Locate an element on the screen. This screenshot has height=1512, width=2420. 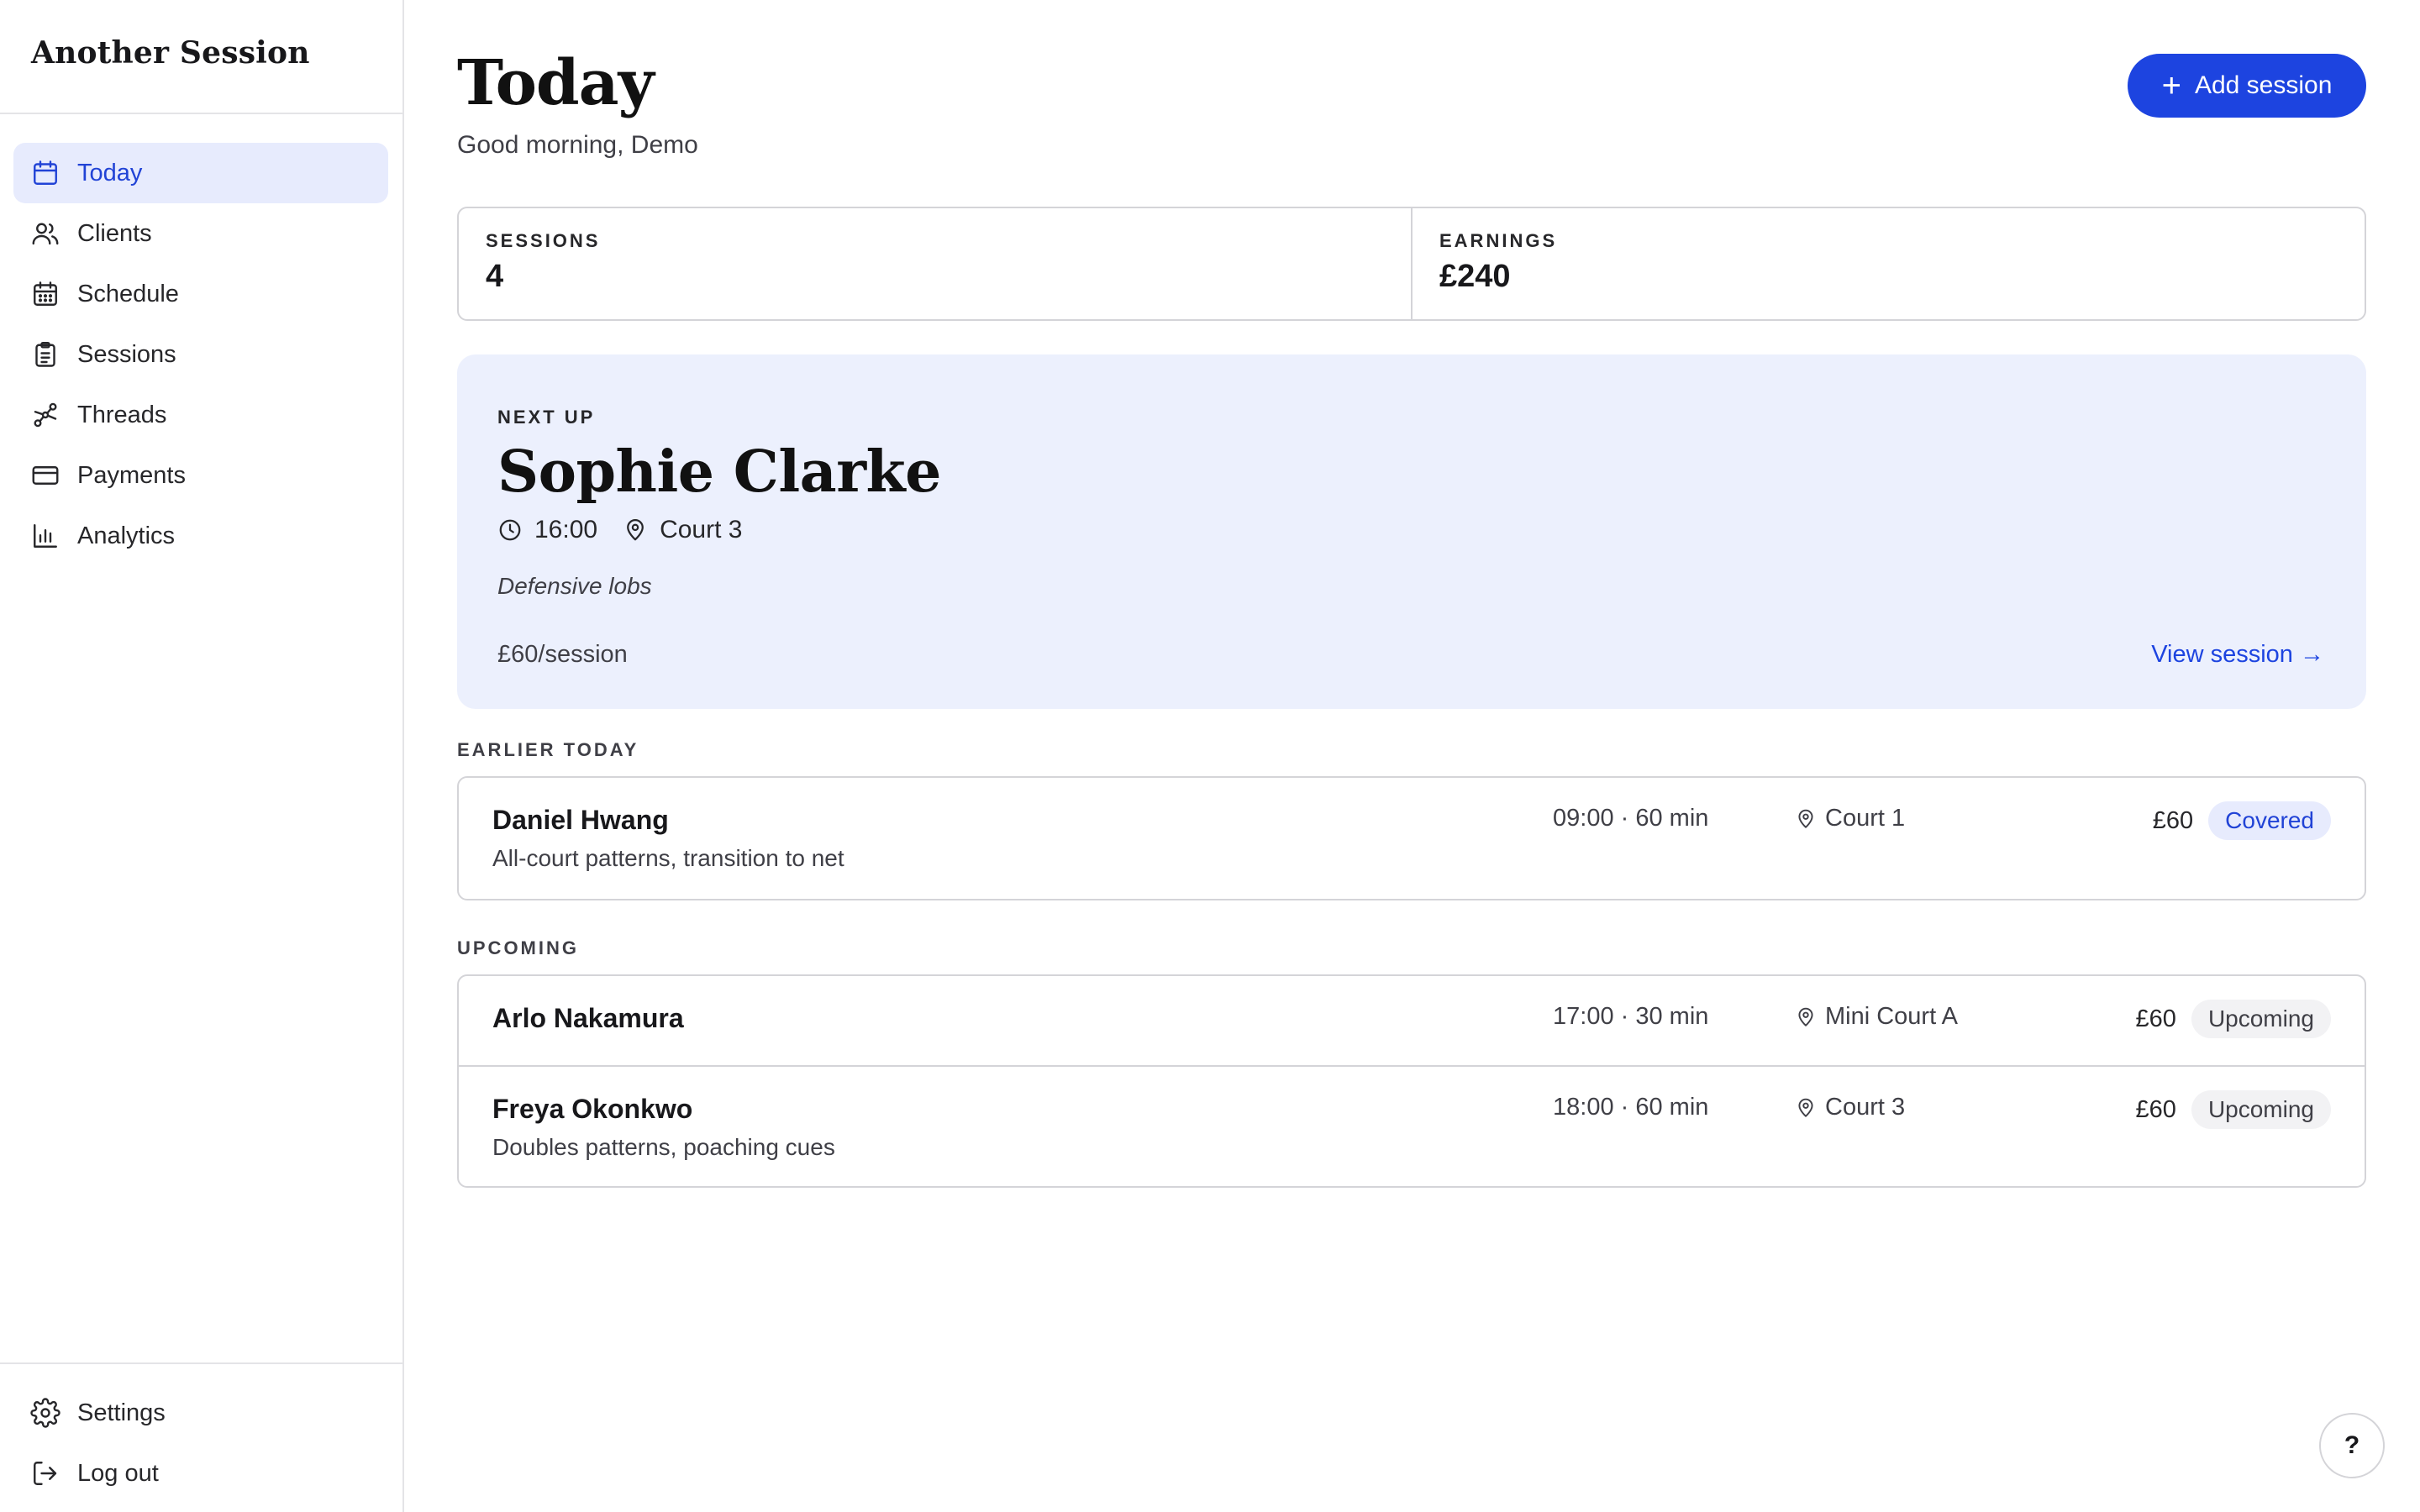
next-up-label: NEXT UP is located at coordinates (546, 417).